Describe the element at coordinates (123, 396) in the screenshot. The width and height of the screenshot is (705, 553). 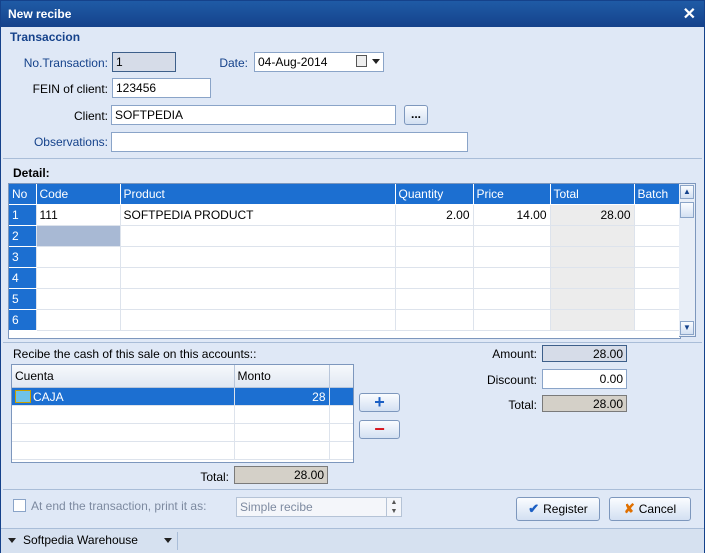
I see `cell-cuenta: CAJA` at that location.